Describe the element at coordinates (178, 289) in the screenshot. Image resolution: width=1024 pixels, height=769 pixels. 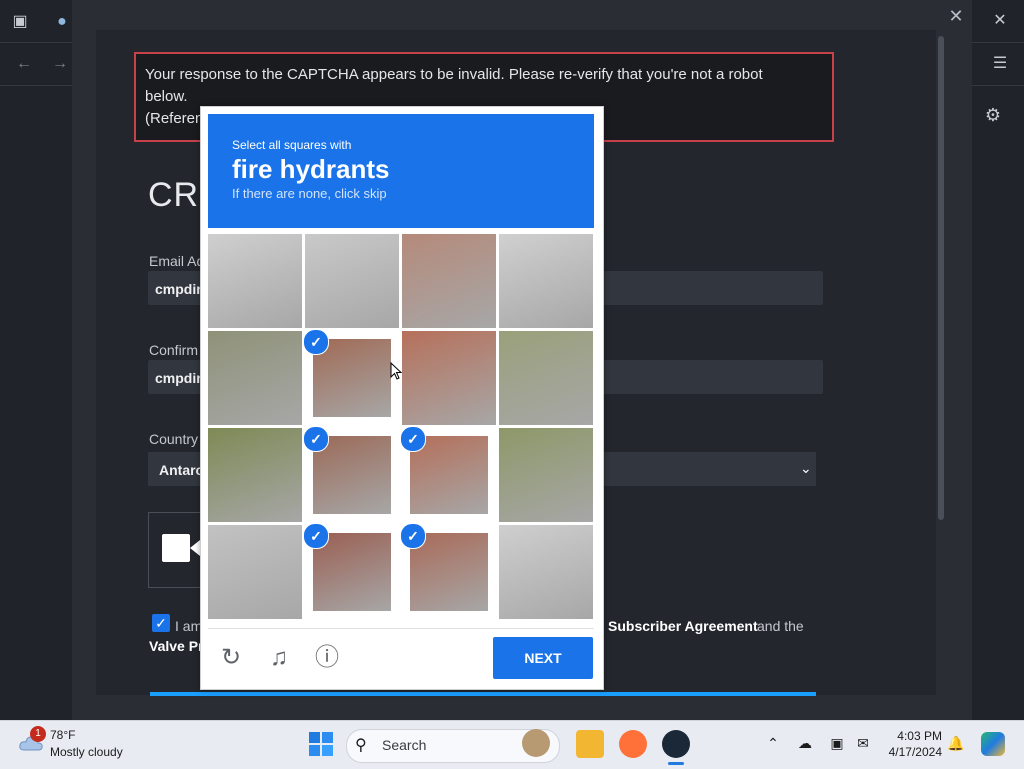
I see `email-value: cmpdir` at that location.